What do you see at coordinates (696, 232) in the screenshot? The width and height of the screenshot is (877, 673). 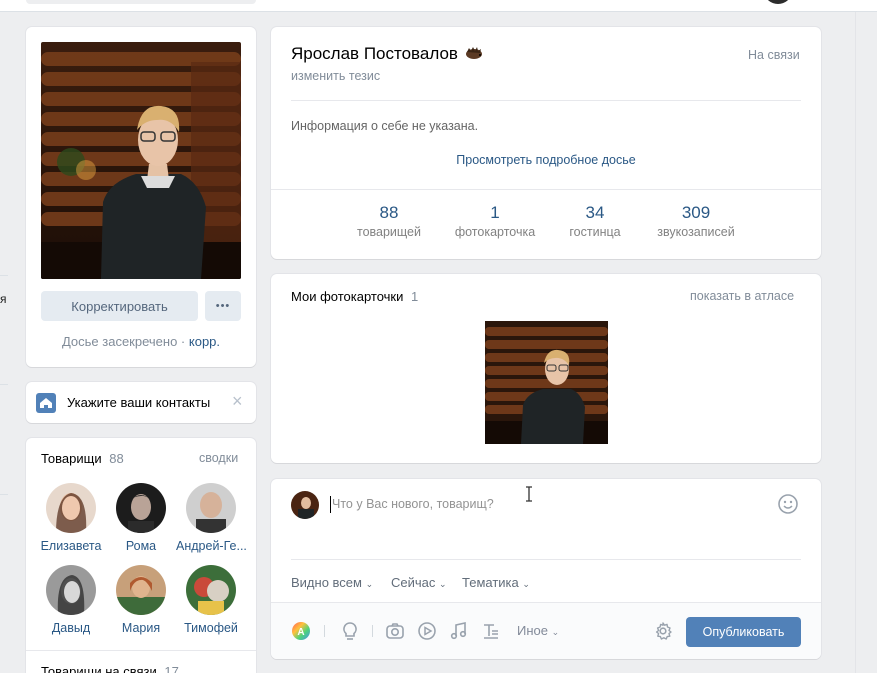 I see `stat-label: звукозаписей` at bounding box center [696, 232].